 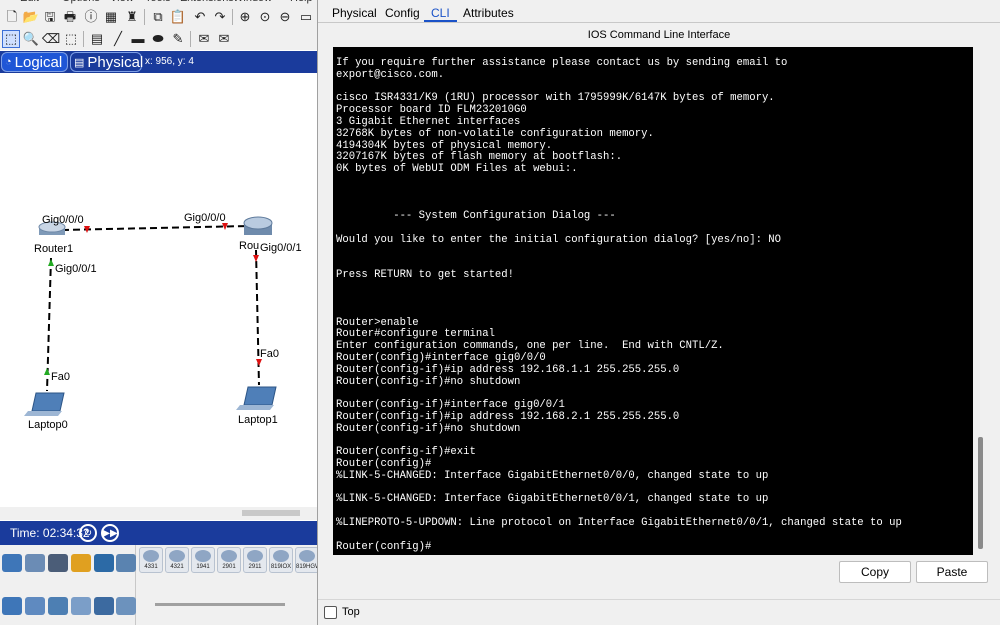 What do you see at coordinates (63, 220) in the screenshot?
I see `router1-port-label: Gig0/0/0` at bounding box center [63, 220].